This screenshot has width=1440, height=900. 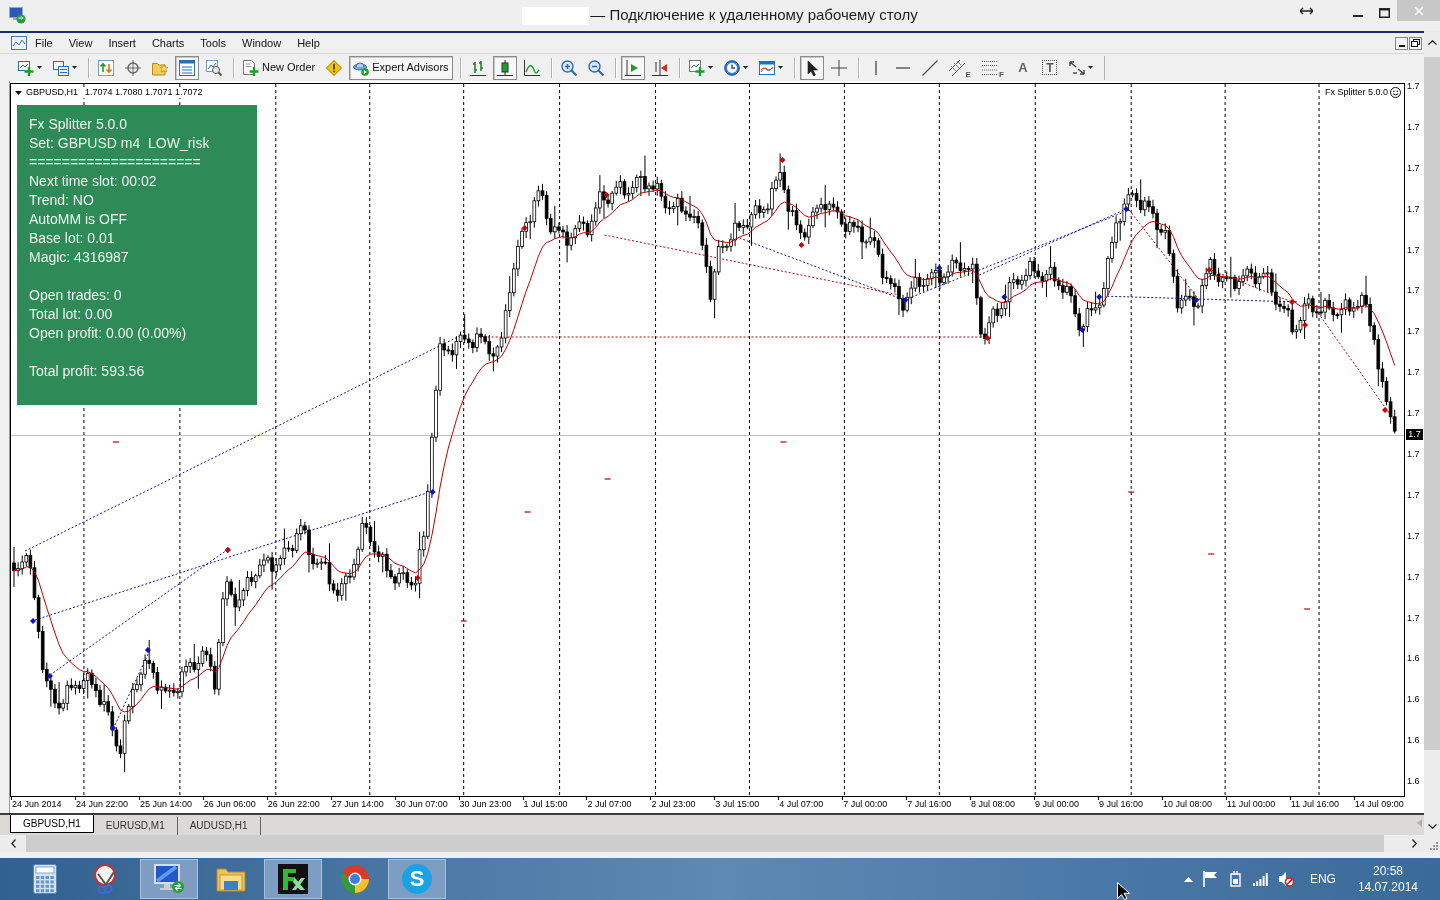 What do you see at coordinates (766, 67) in the screenshot?
I see `chart-window-icon` at bounding box center [766, 67].